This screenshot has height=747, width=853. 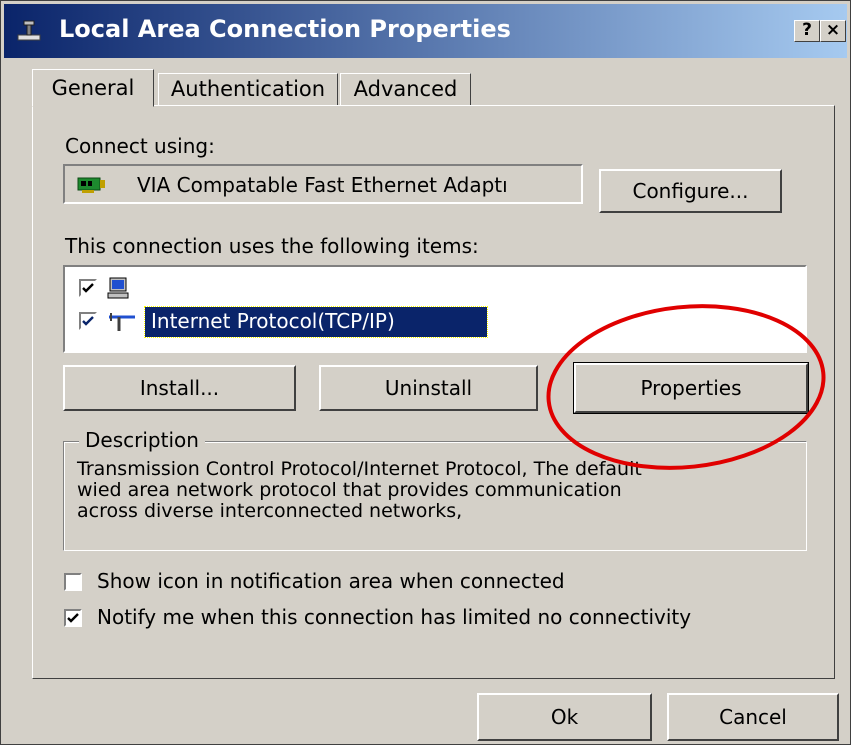 I want to click on adapter-field: VIA Compatable Fast Ethernet Adaptı, so click(x=323, y=184).